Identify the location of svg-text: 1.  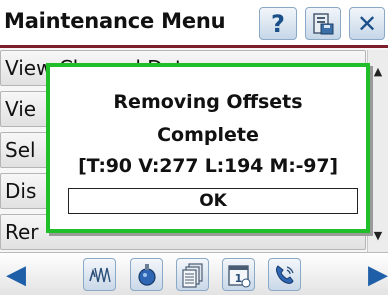
(238, 278).